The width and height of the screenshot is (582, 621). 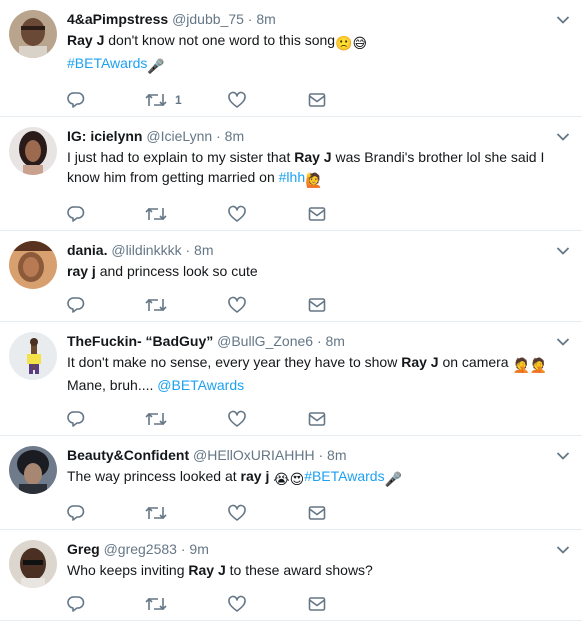 What do you see at coordinates (104, 136) in the screenshot?
I see `display-name: IG: icielynn` at bounding box center [104, 136].